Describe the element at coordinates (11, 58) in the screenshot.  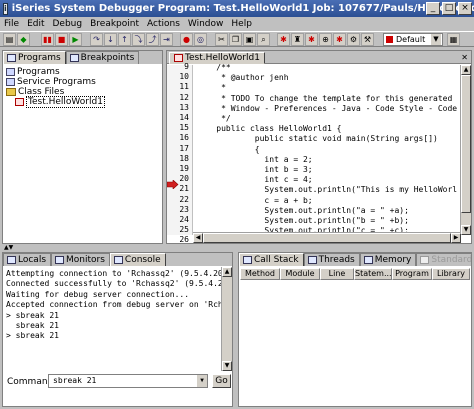
I see `programs-tab-icon` at that location.